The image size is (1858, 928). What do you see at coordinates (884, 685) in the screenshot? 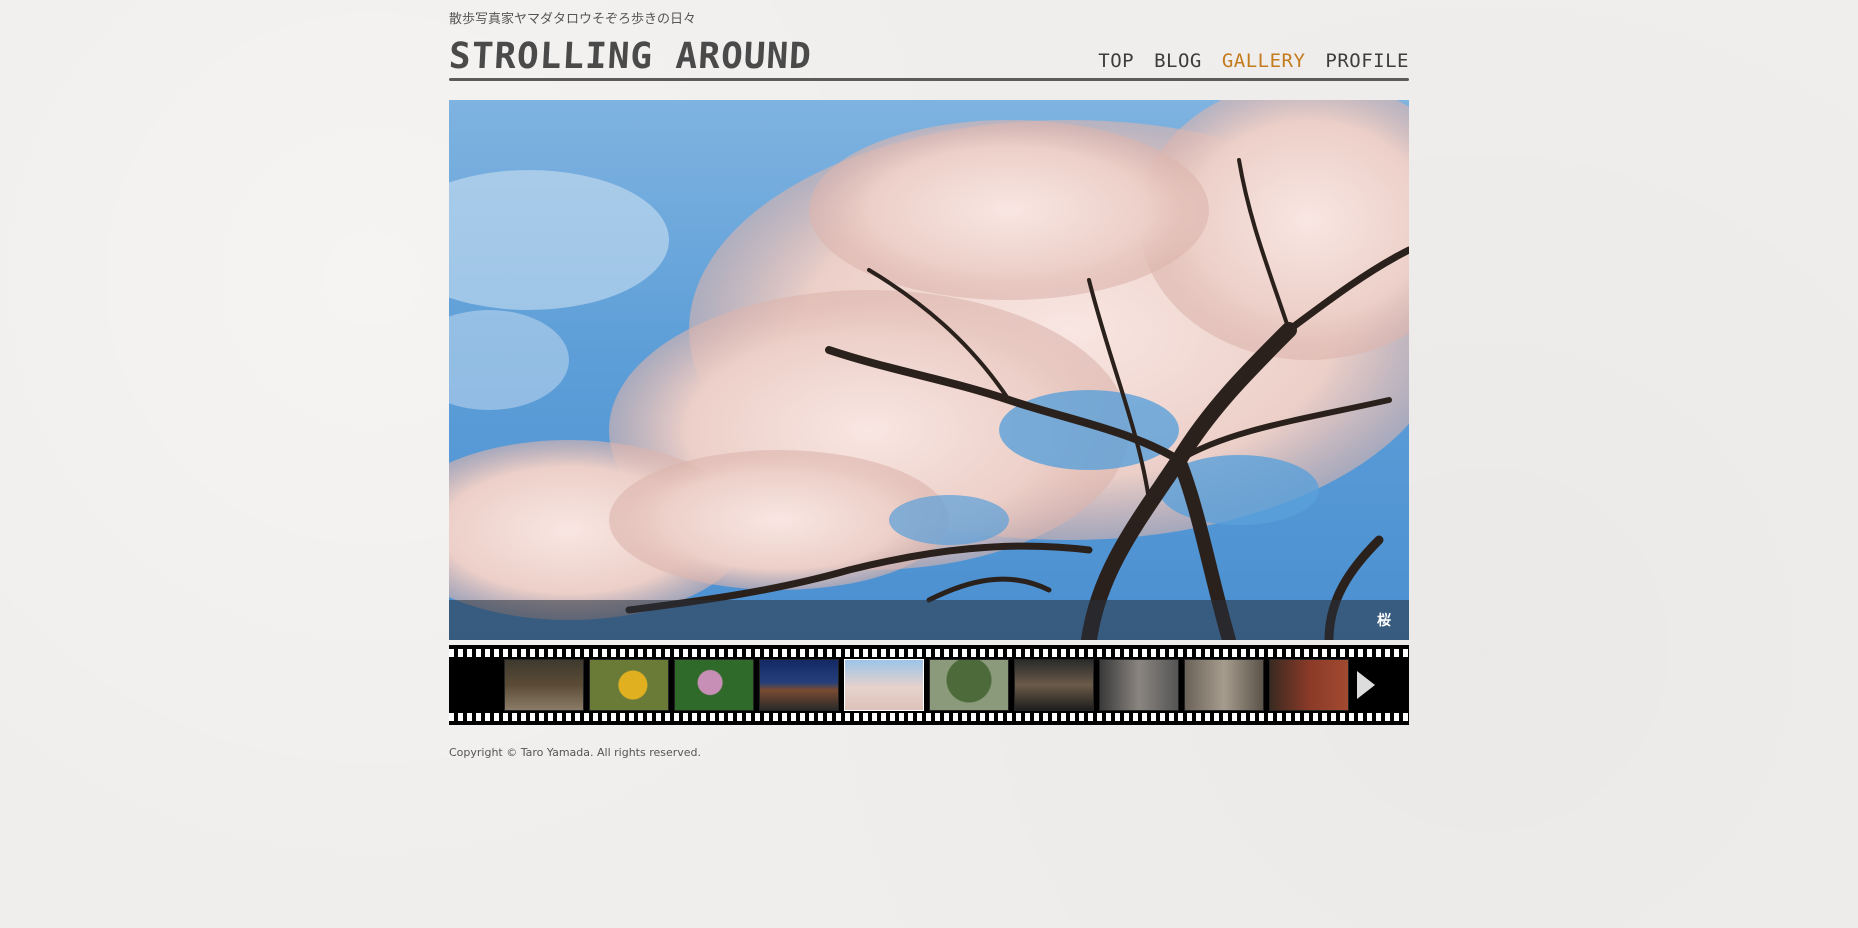
I see `thumbnail-selected` at bounding box center [884, 685].